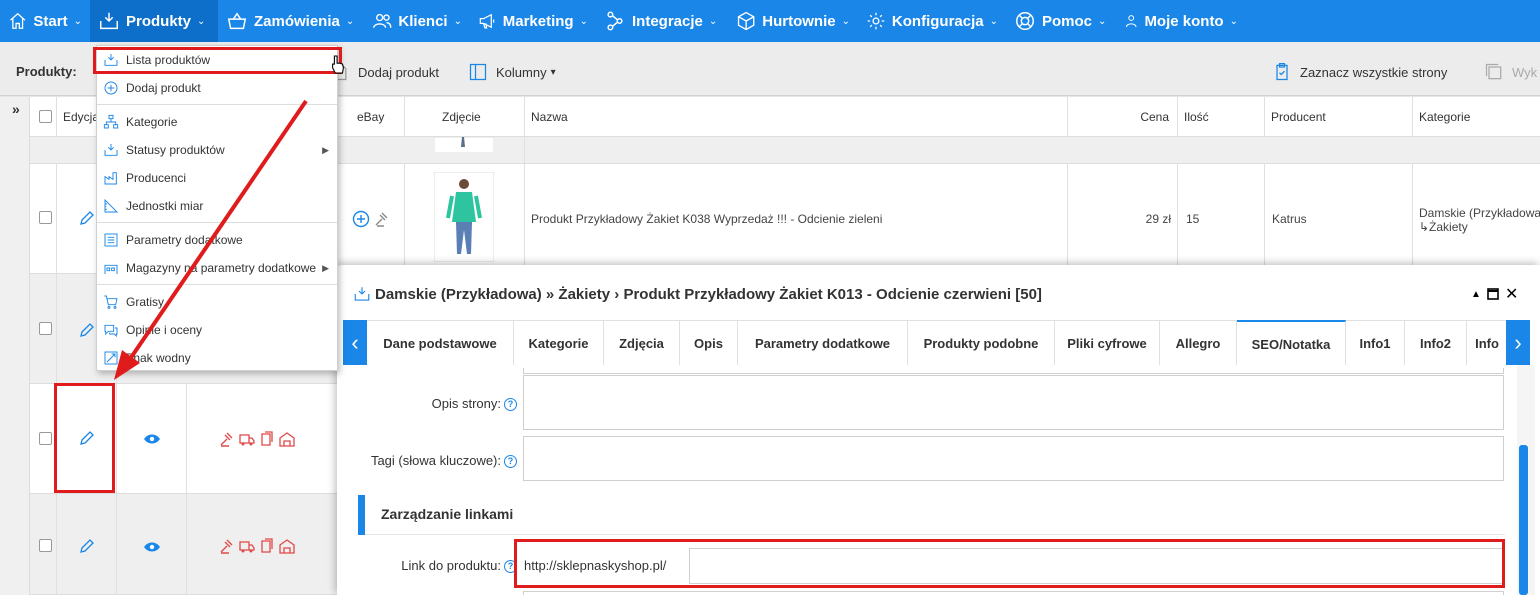 This screenshot has height=595, width=1540. Describe the element at coordinates (361, 219) in the screenshot. I see `add-circle-icon` at that location.